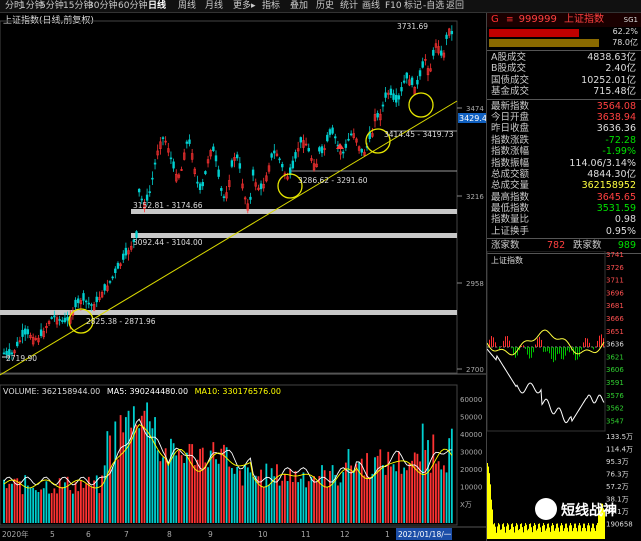 The image size is (641, 541). What do you see at coordinates (52, 391) in the screenshot?
I see `volume-value: VOLUME: 362158944.00` at bounding box center [52, 391].